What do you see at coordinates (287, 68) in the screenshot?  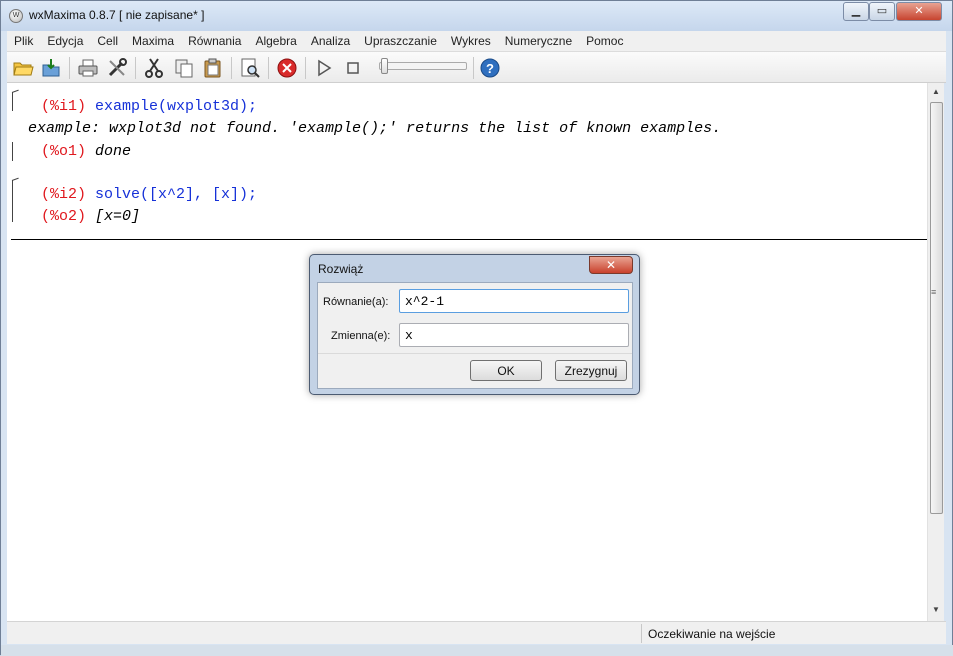 I see `interrupt-icon` at bounding box center [287, 68].